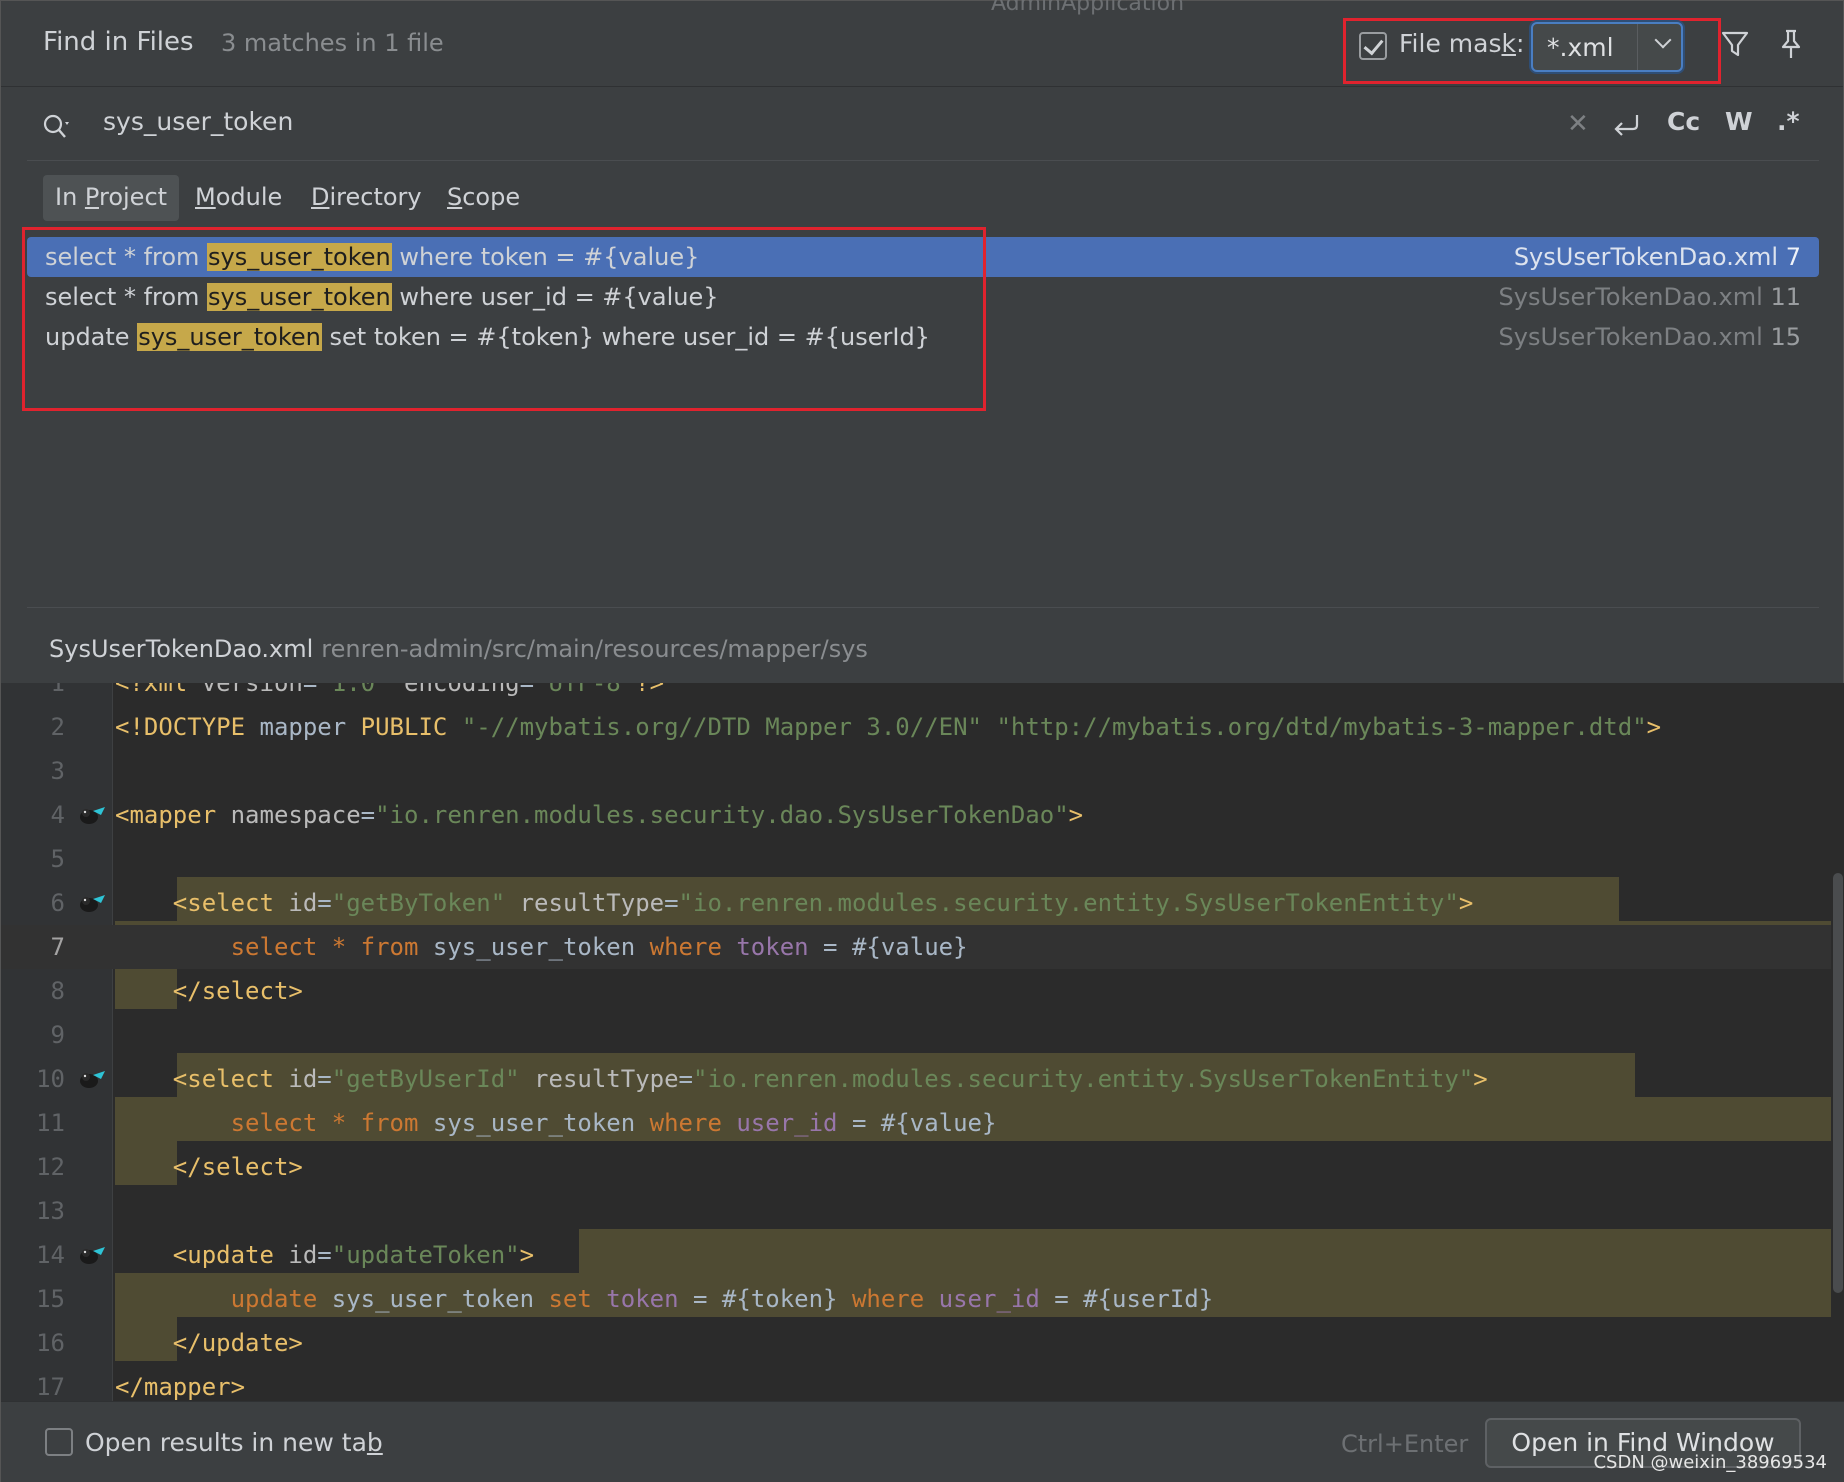  I want to click on line-number: 10, so click(50, 1079).